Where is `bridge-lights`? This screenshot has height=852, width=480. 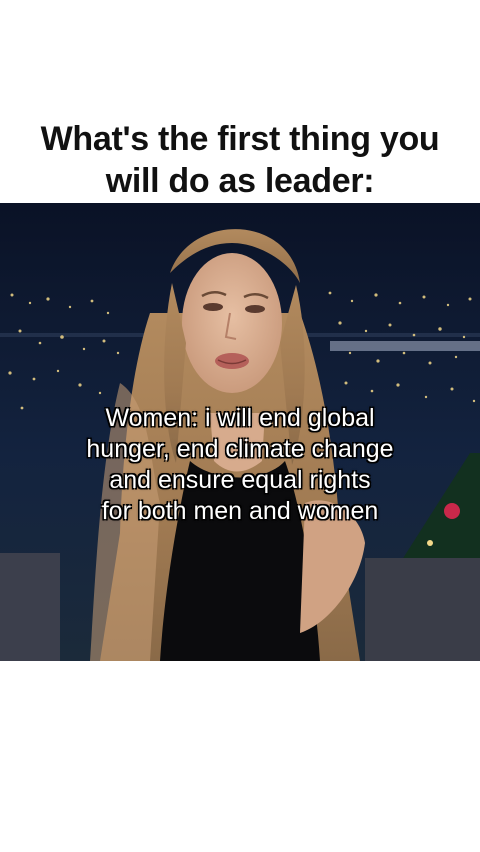 bridge-lights is located at coordinates (405, 346).